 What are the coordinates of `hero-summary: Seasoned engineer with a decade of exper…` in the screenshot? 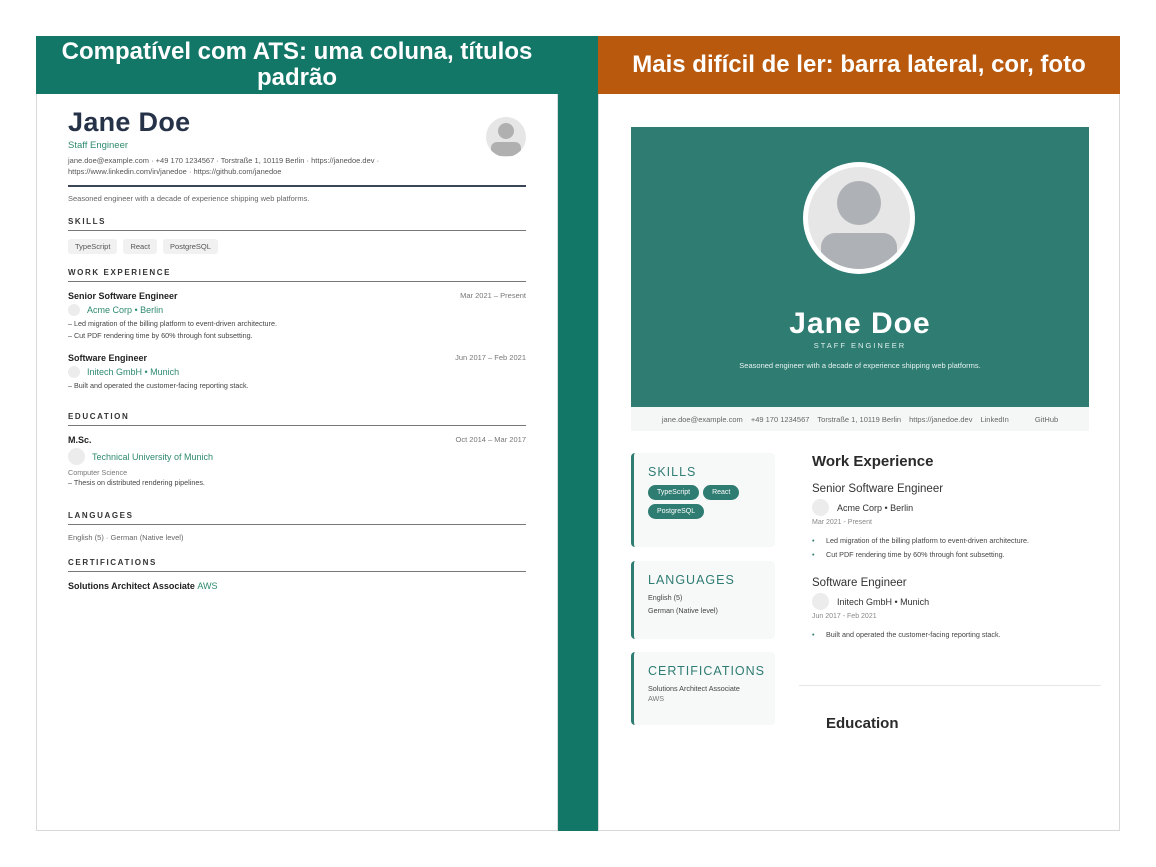 It's located at (860, 365).